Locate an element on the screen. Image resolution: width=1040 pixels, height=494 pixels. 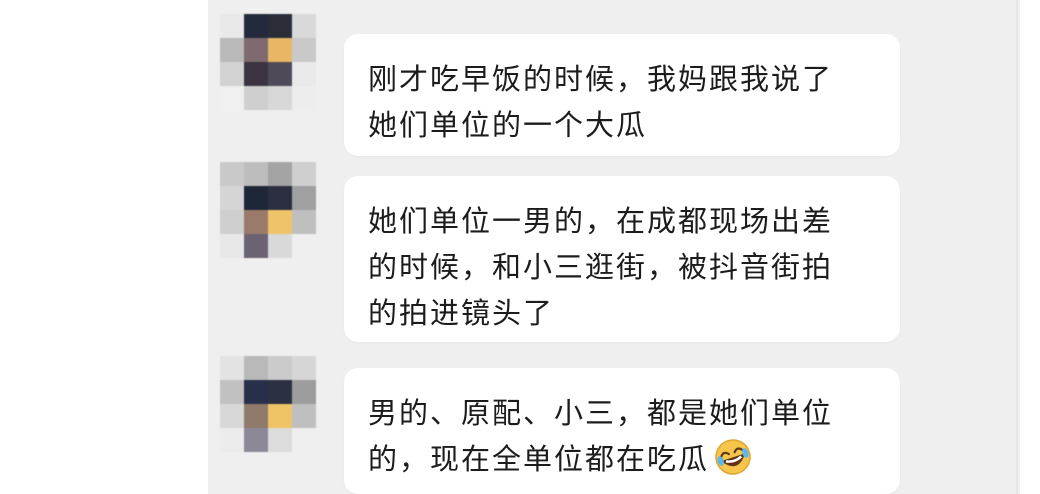
message-text-line: 她们单位的一个大瓜 is located at coordinates (508, 125).